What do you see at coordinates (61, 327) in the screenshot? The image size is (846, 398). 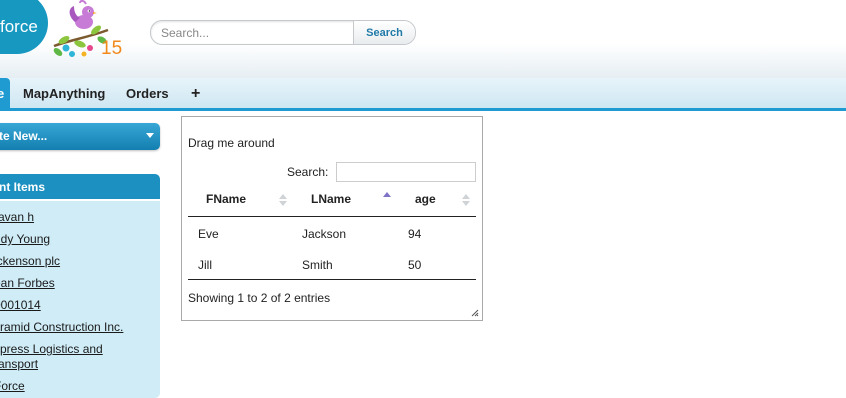 I see `recent-item: yramid Construction Inc.` at bounding box center [61, 327].